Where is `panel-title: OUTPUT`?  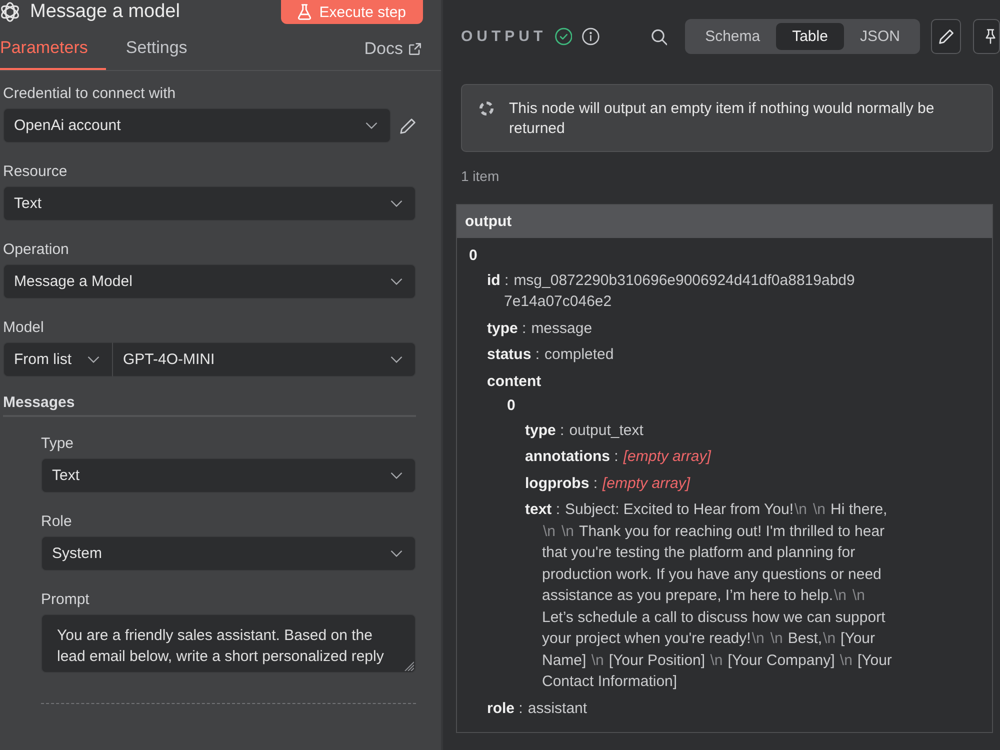
panel-title: OUTPUT is located at coordinates (504, 36).